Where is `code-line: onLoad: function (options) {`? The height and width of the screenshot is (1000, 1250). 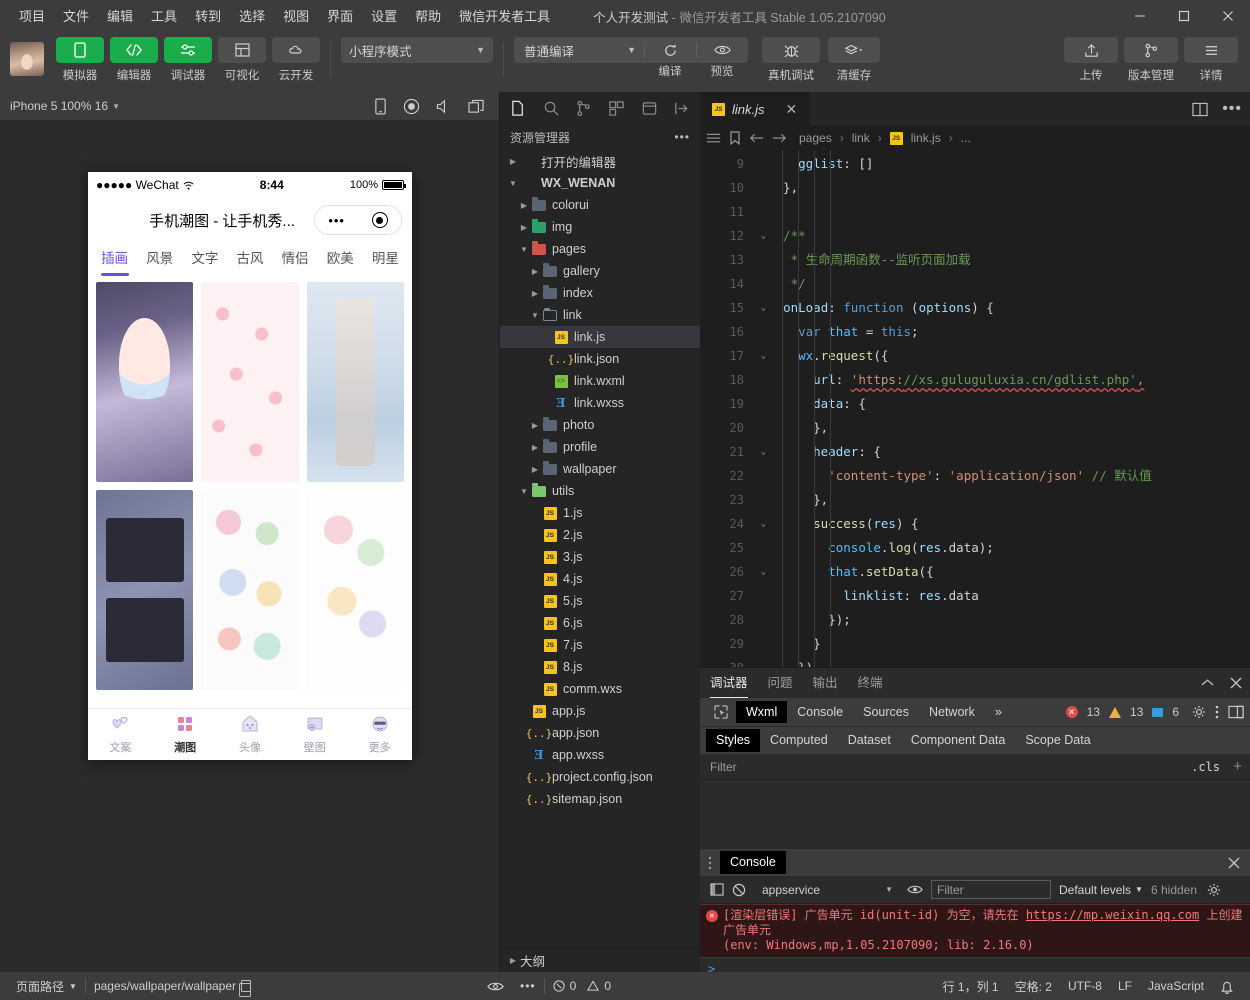
code-line: onLoad: function (options) { is located at coordinates (1001, 308).